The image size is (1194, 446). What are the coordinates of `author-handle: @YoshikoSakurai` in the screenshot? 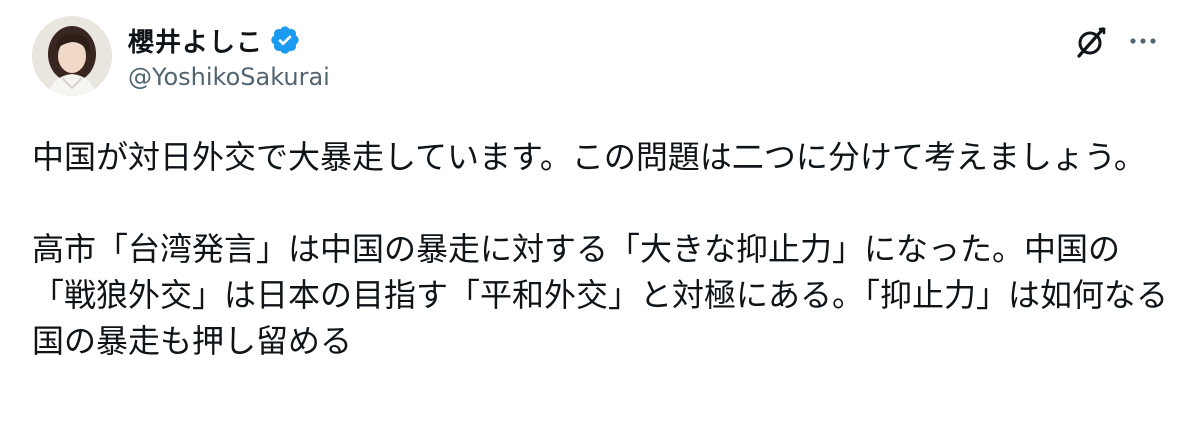 It's located at (229, 77).